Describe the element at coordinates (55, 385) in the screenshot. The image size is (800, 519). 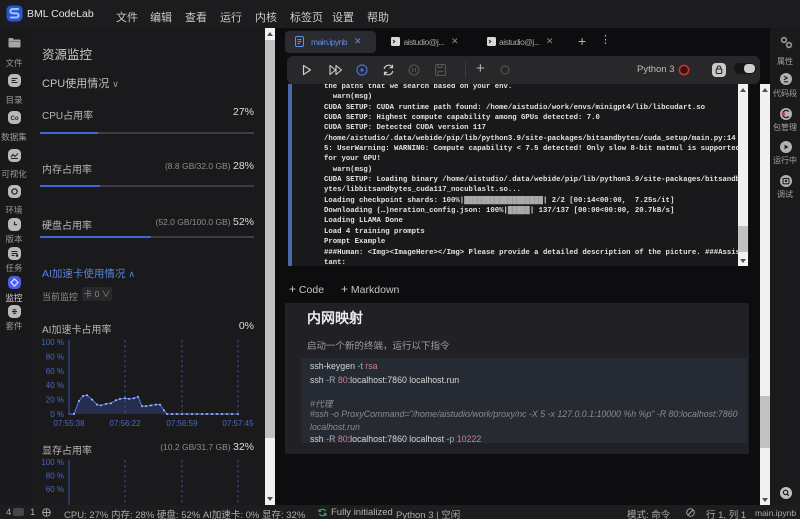
I see `svg-text: 40 %` at that location.